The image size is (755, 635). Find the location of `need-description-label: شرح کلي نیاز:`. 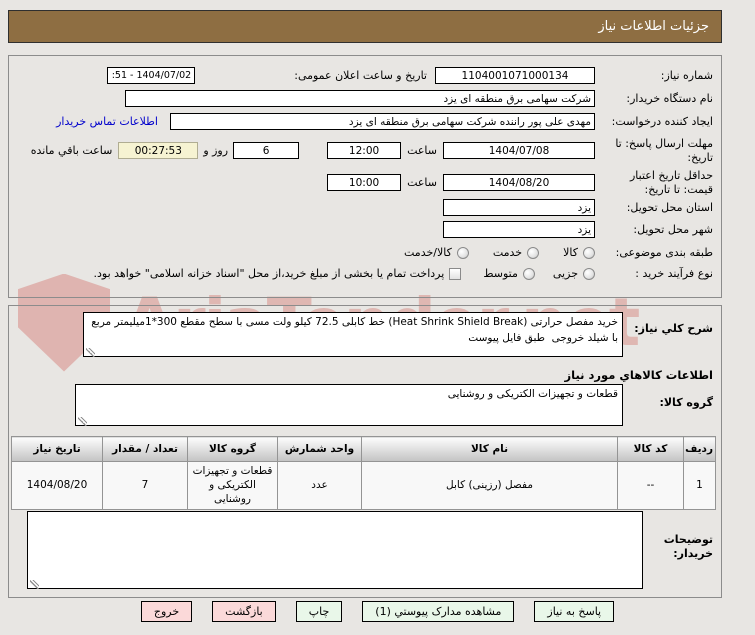

need-description-label: شرح کلي نیاز: is located at coordinates (673, 328).